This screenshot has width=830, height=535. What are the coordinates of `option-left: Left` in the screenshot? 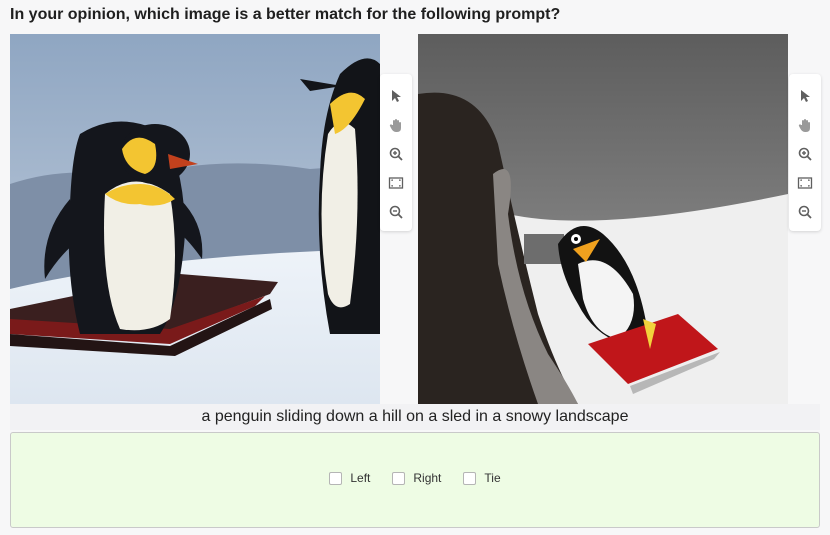 It's located at (349, 478).